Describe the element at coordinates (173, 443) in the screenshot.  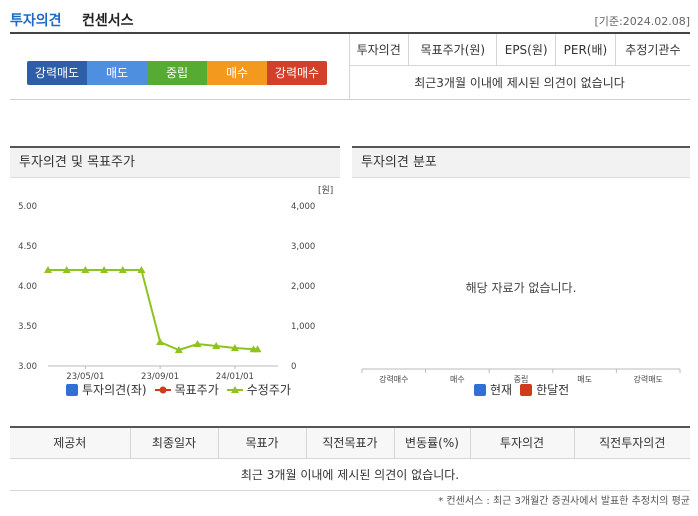
I see `col-last-date: 최종일자` at that location.